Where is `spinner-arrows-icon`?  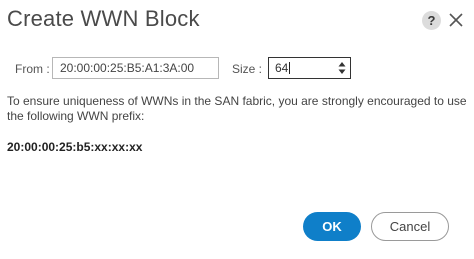
spinner-arrows-icon is located at coordinates (342, 68).